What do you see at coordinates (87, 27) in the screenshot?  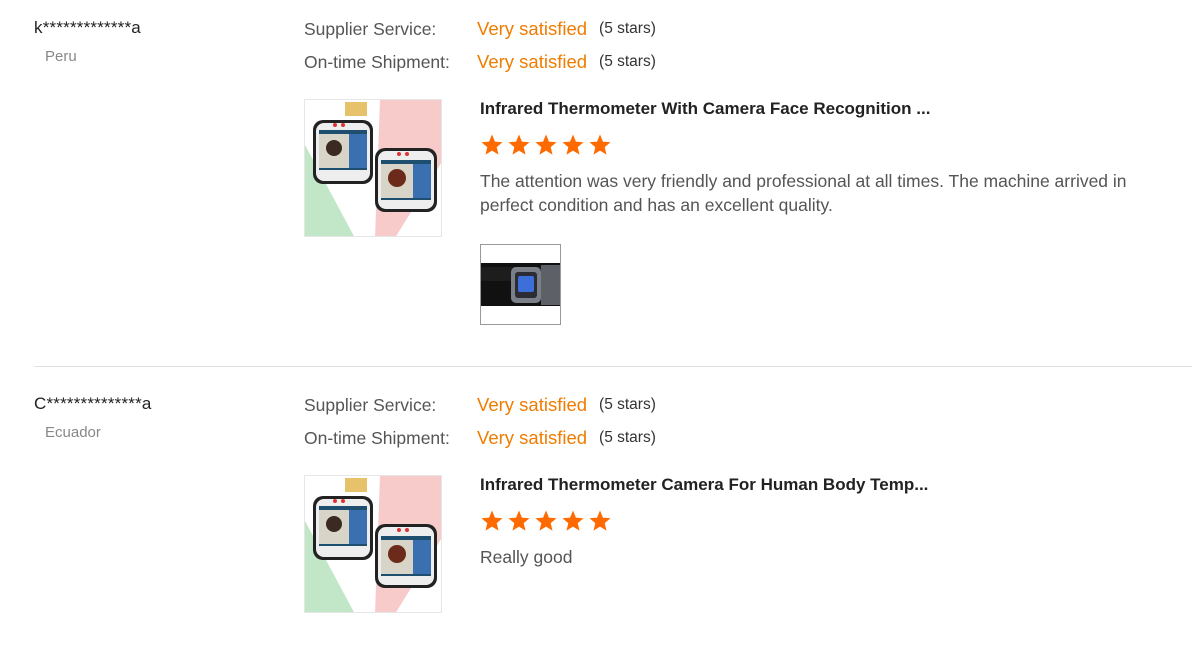 I see `buyer-name: k*************a` at bounding box center [87, 27].